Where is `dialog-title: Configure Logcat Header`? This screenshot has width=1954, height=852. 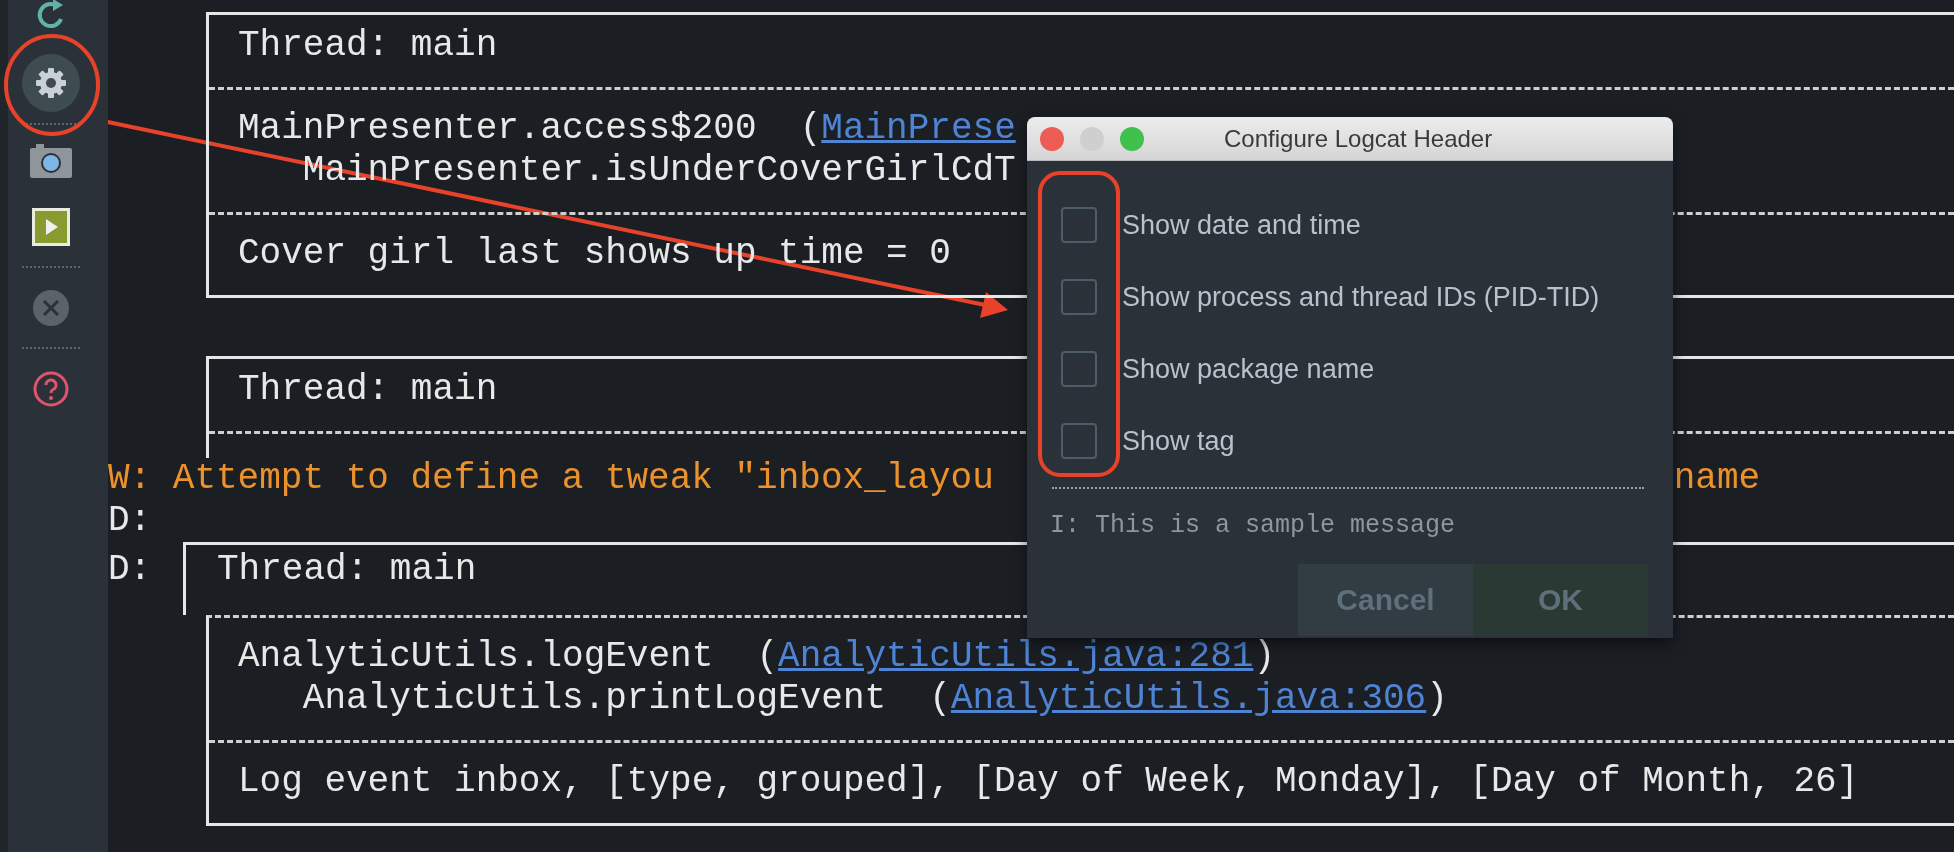
dialog-title: Configure Logcat Header is located at coordinates (1358, 138).